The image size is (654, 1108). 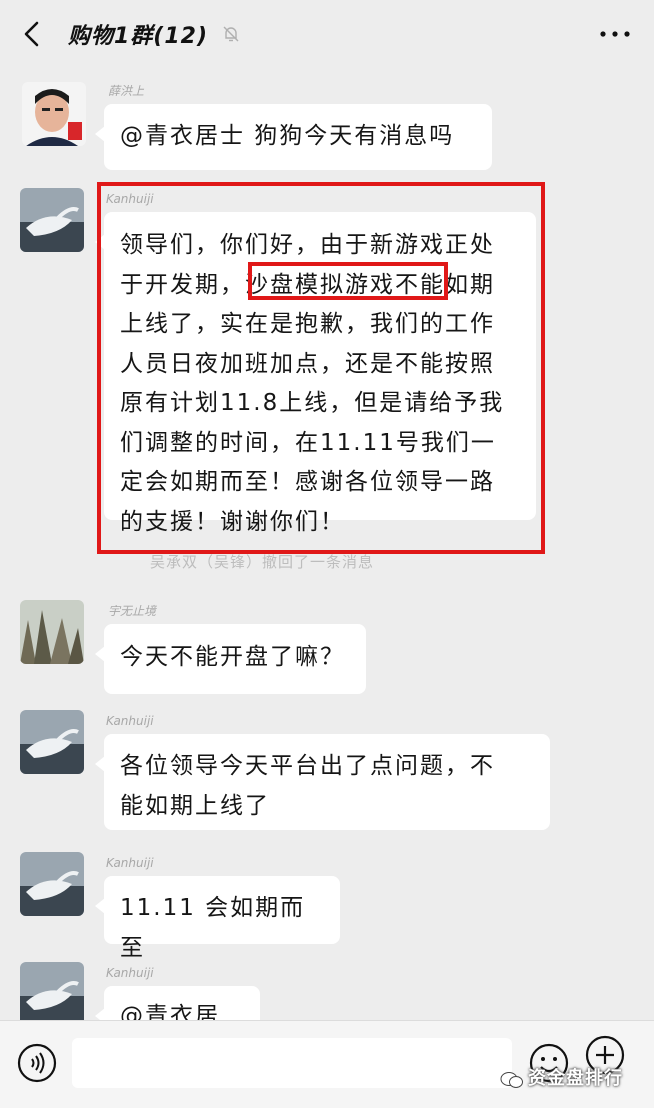 I want to click on mountain-avatar-icon, so click(x=52, y=632).